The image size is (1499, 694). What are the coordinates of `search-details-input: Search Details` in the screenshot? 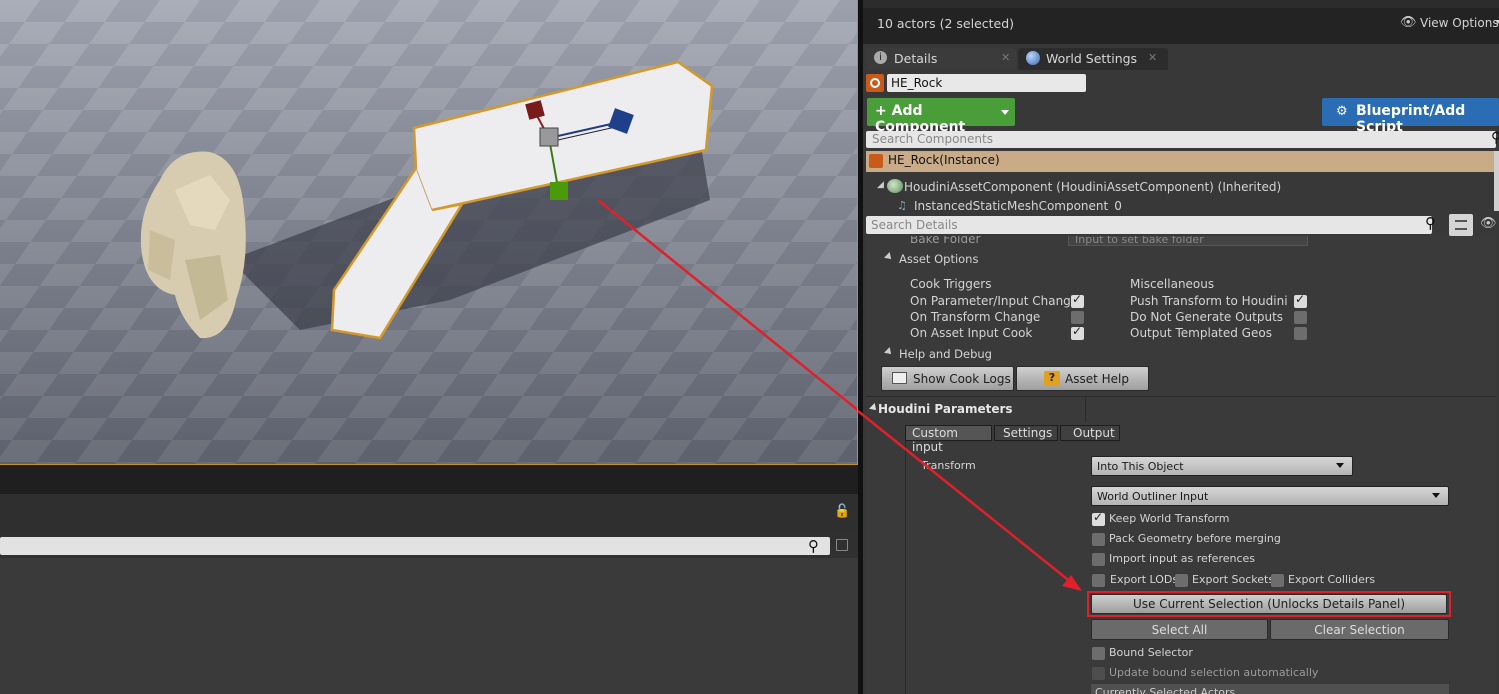 It's located at (1149, 225).